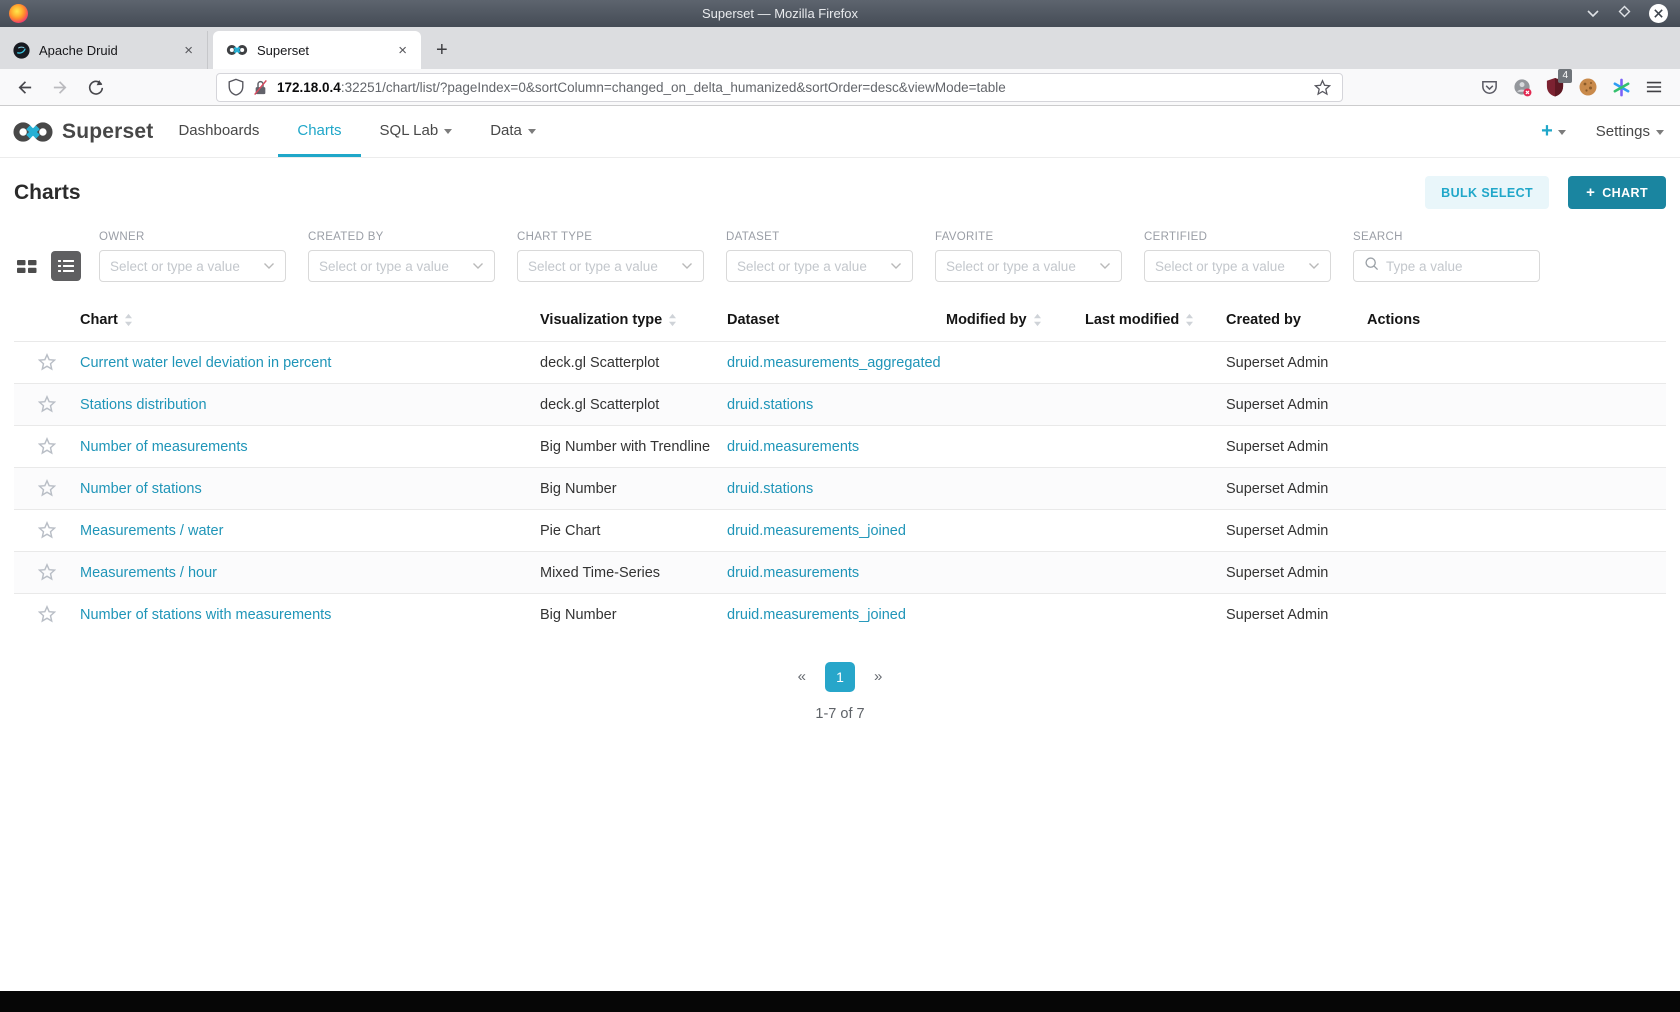 This screenshot has height=1012, width=1680. What do you see at coordinates (108, 131) in the screenshot?
I see `brand-name: Superset` at bounding box center [108, 131].